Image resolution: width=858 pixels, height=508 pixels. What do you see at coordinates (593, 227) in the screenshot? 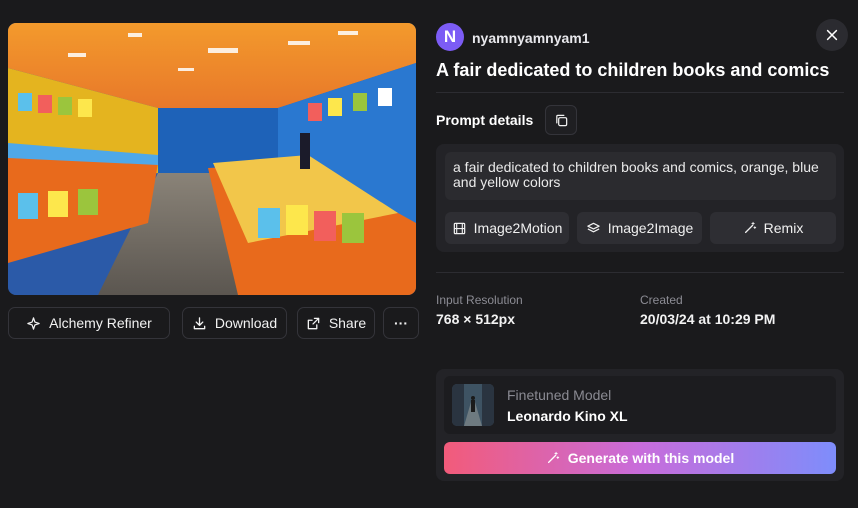
I see `layers-icon` at bounding box center [593, 227].